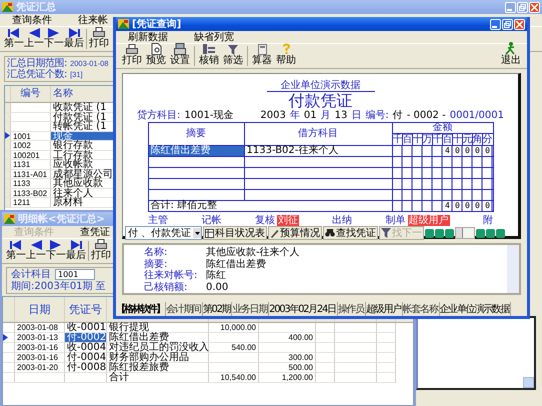 The image size is (542, 406). What do you see at coordinates (95, 232) in the screenshot?
I see `menu-item: 查凭证` at bounding box center [95, 232].